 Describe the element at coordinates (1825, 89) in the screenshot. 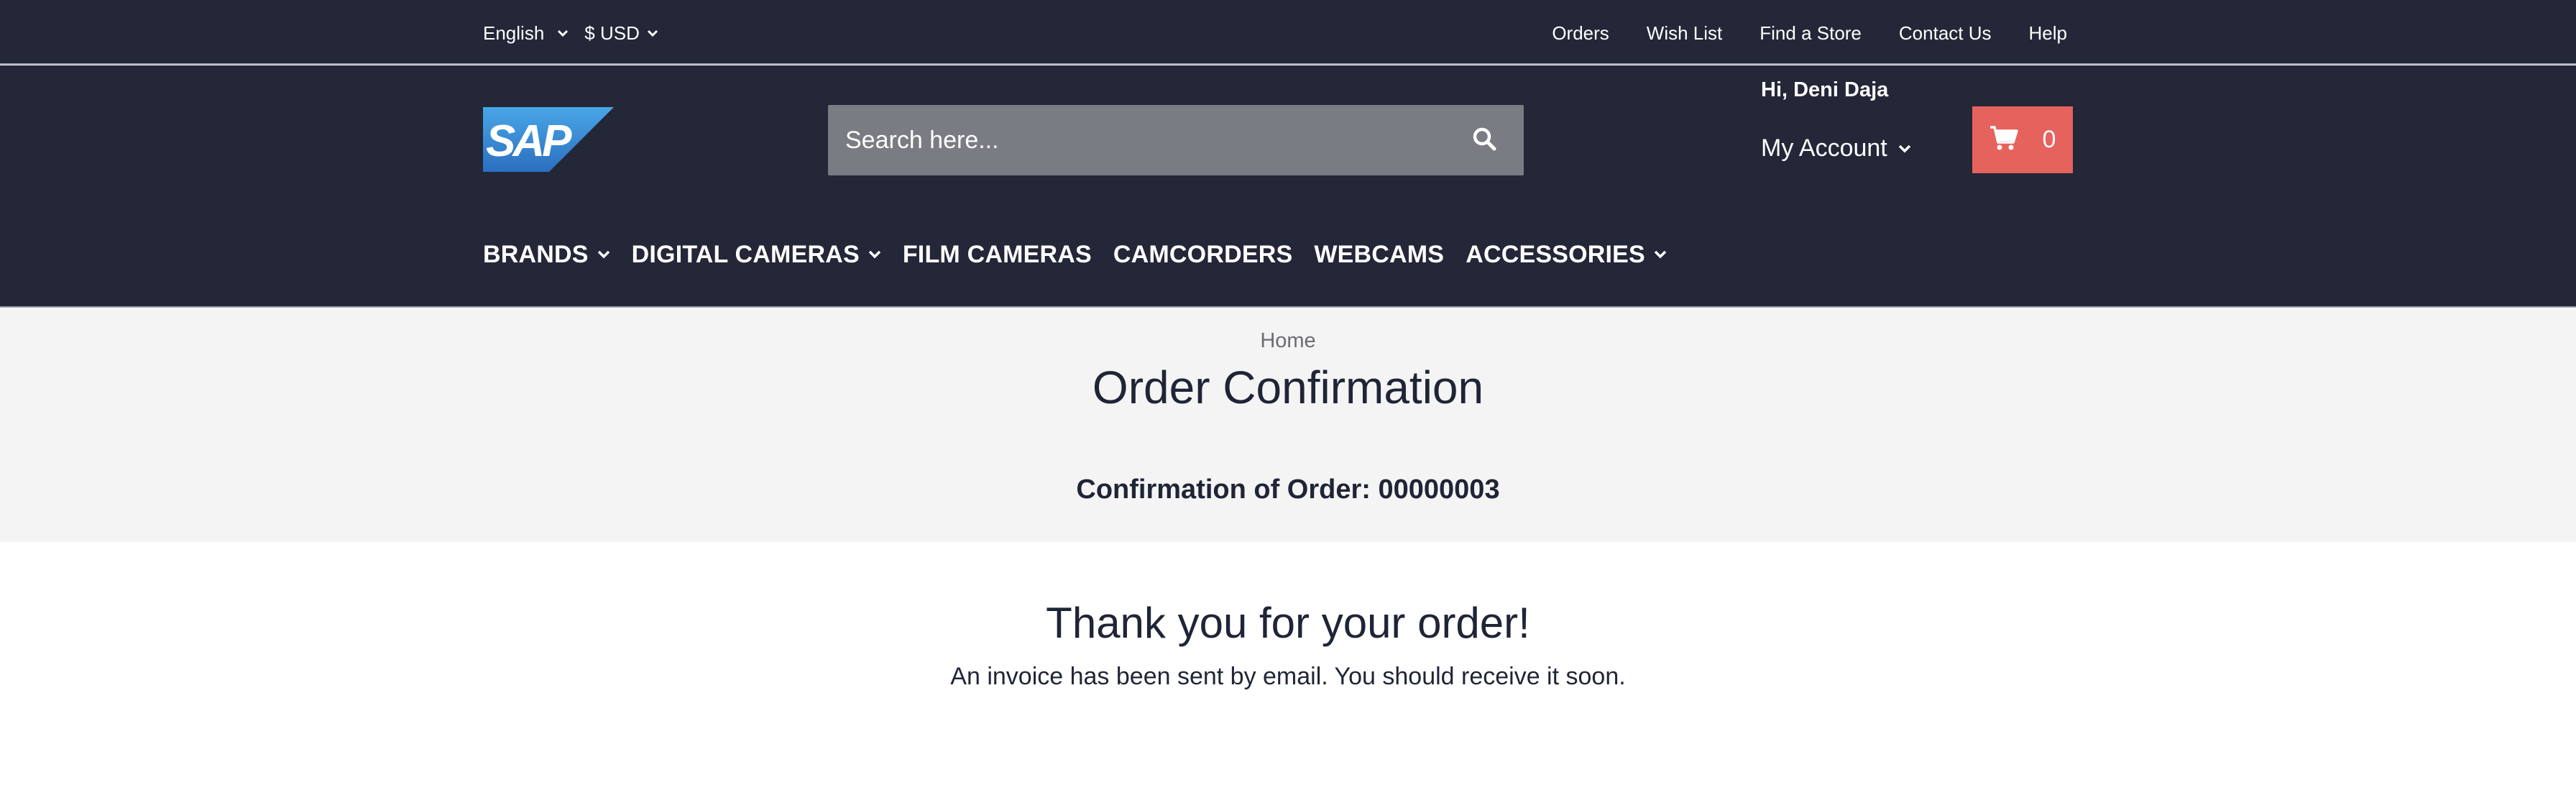

I see `user-greeting: Hi, Deni Daja` at that location.